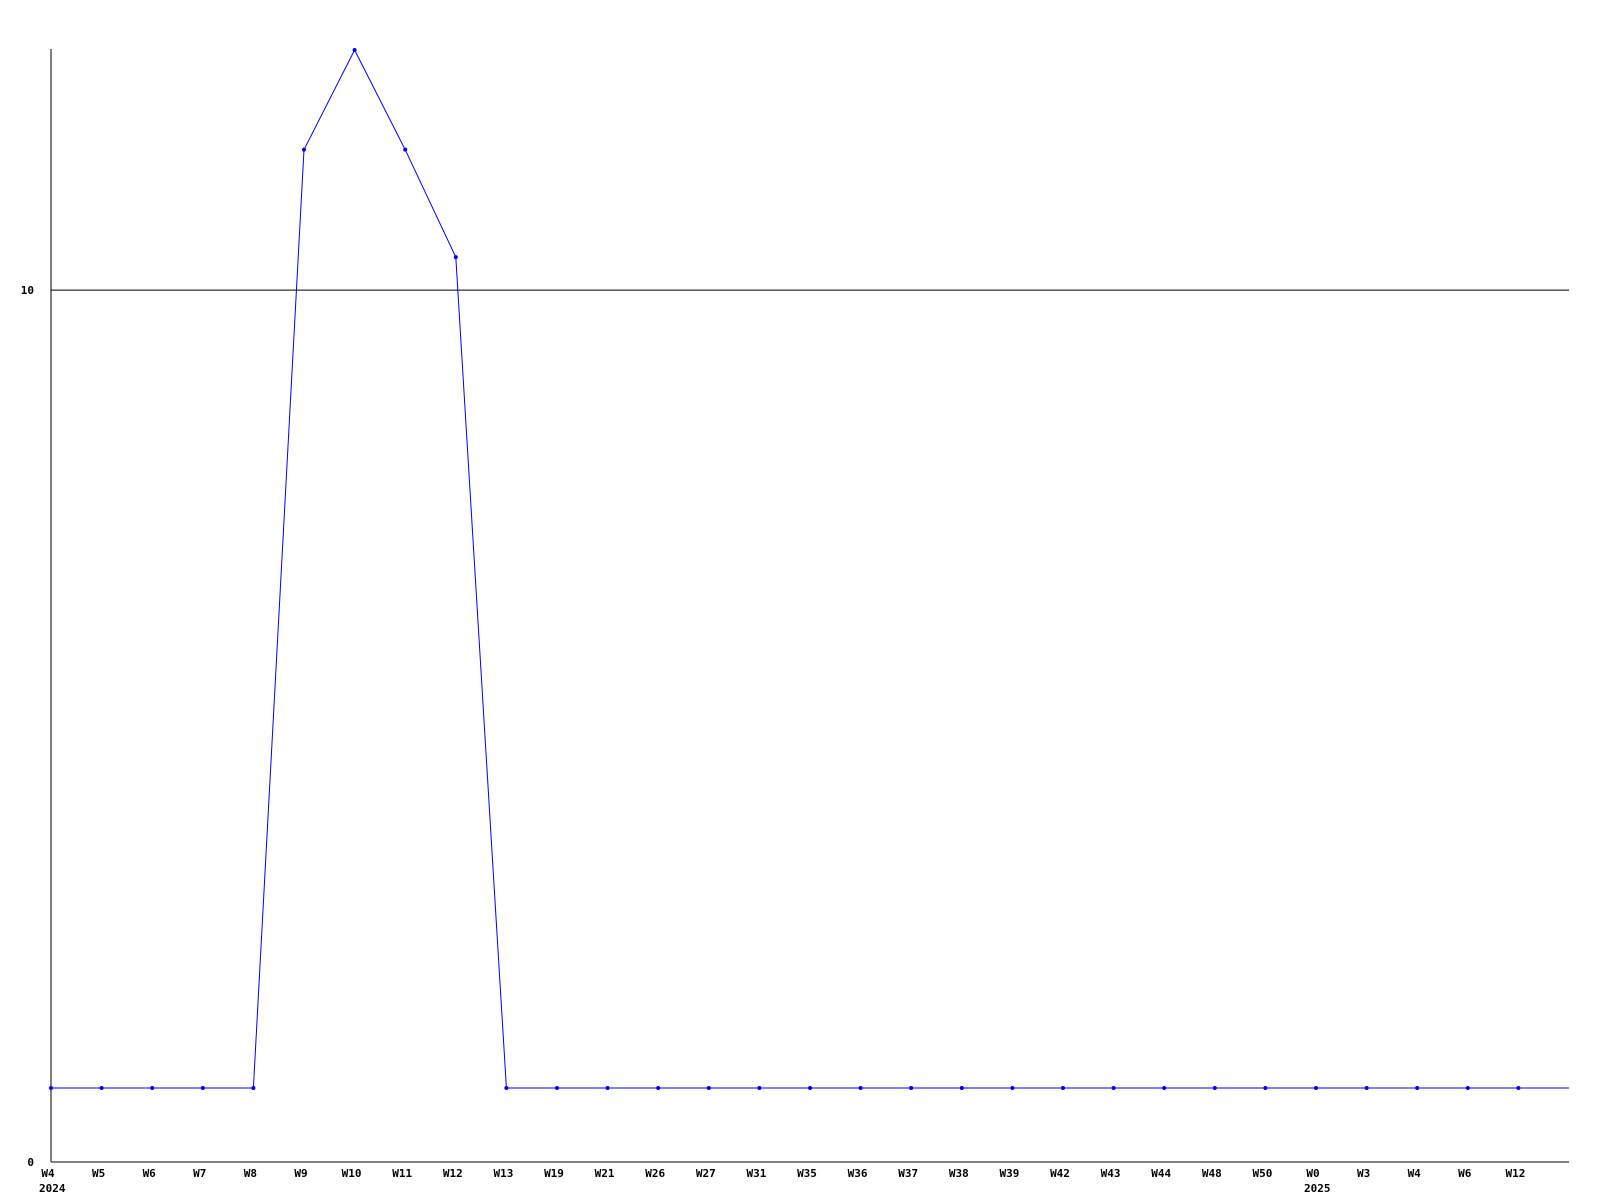 This screenshot has width=1600, height=1200. What do you see at coordinates (300, 1173) in the screenshot?
I see `x-tick-label: W9` at bounding box center [300, 1173].